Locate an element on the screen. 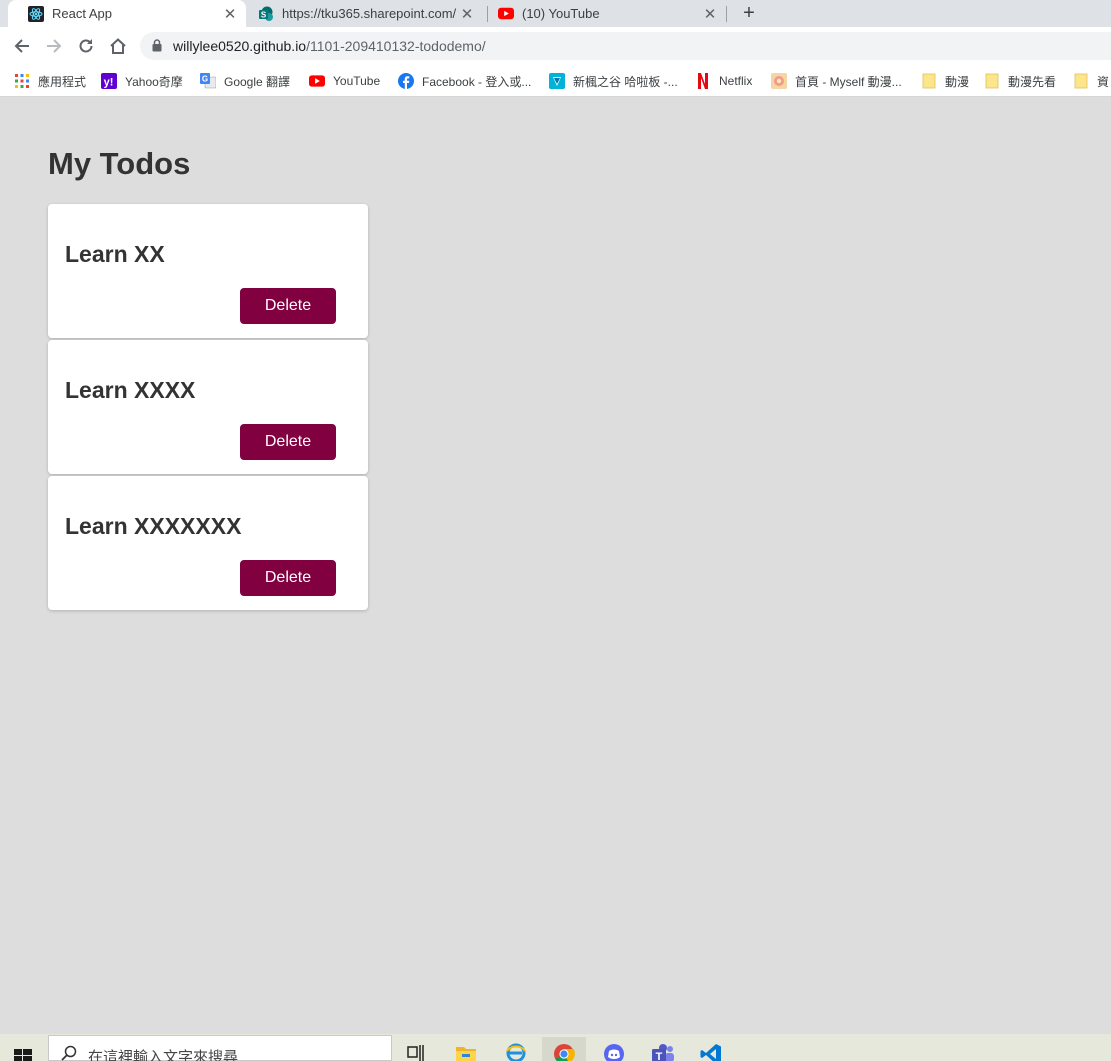 Image resolution: width=1111 pixels, height=1061 pixels. back-button is located at coordinates (22, 46).